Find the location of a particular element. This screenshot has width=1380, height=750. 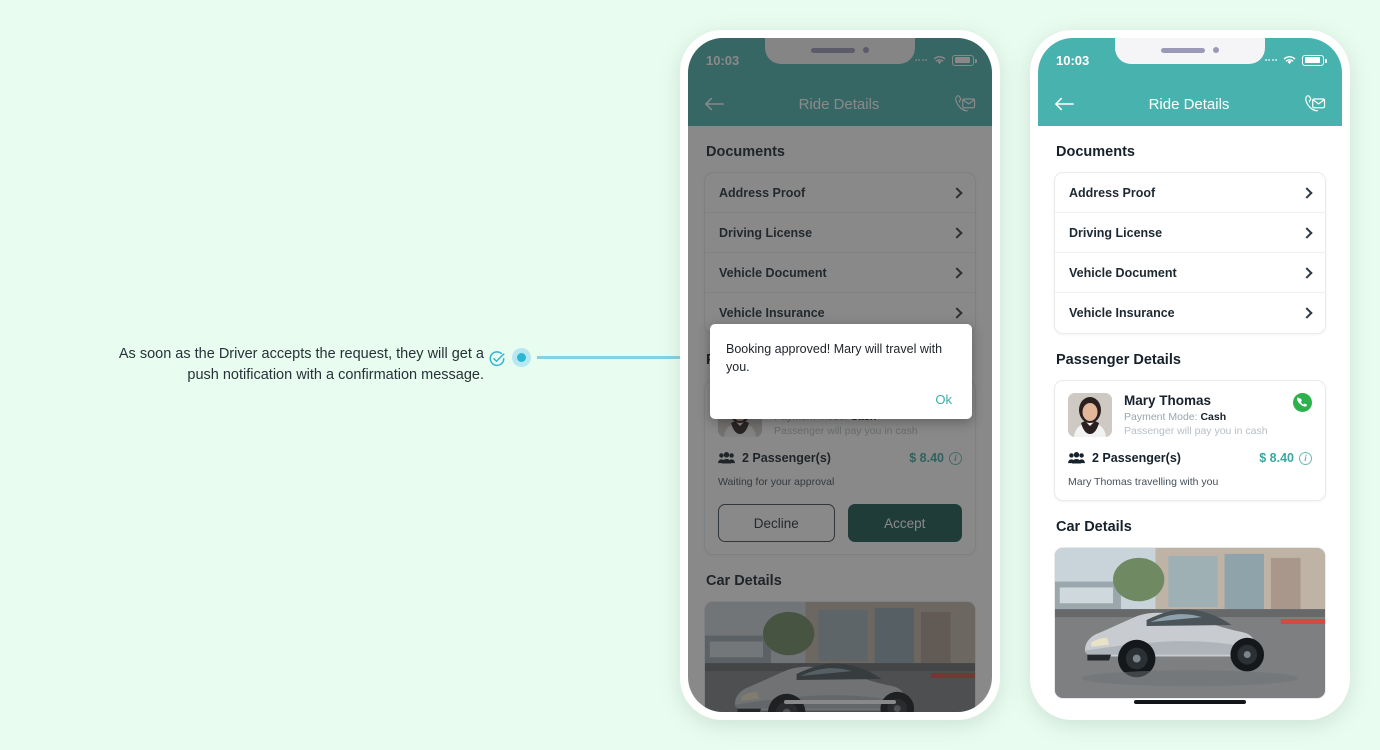

battery-icon is located at coordinates (1314, 60).